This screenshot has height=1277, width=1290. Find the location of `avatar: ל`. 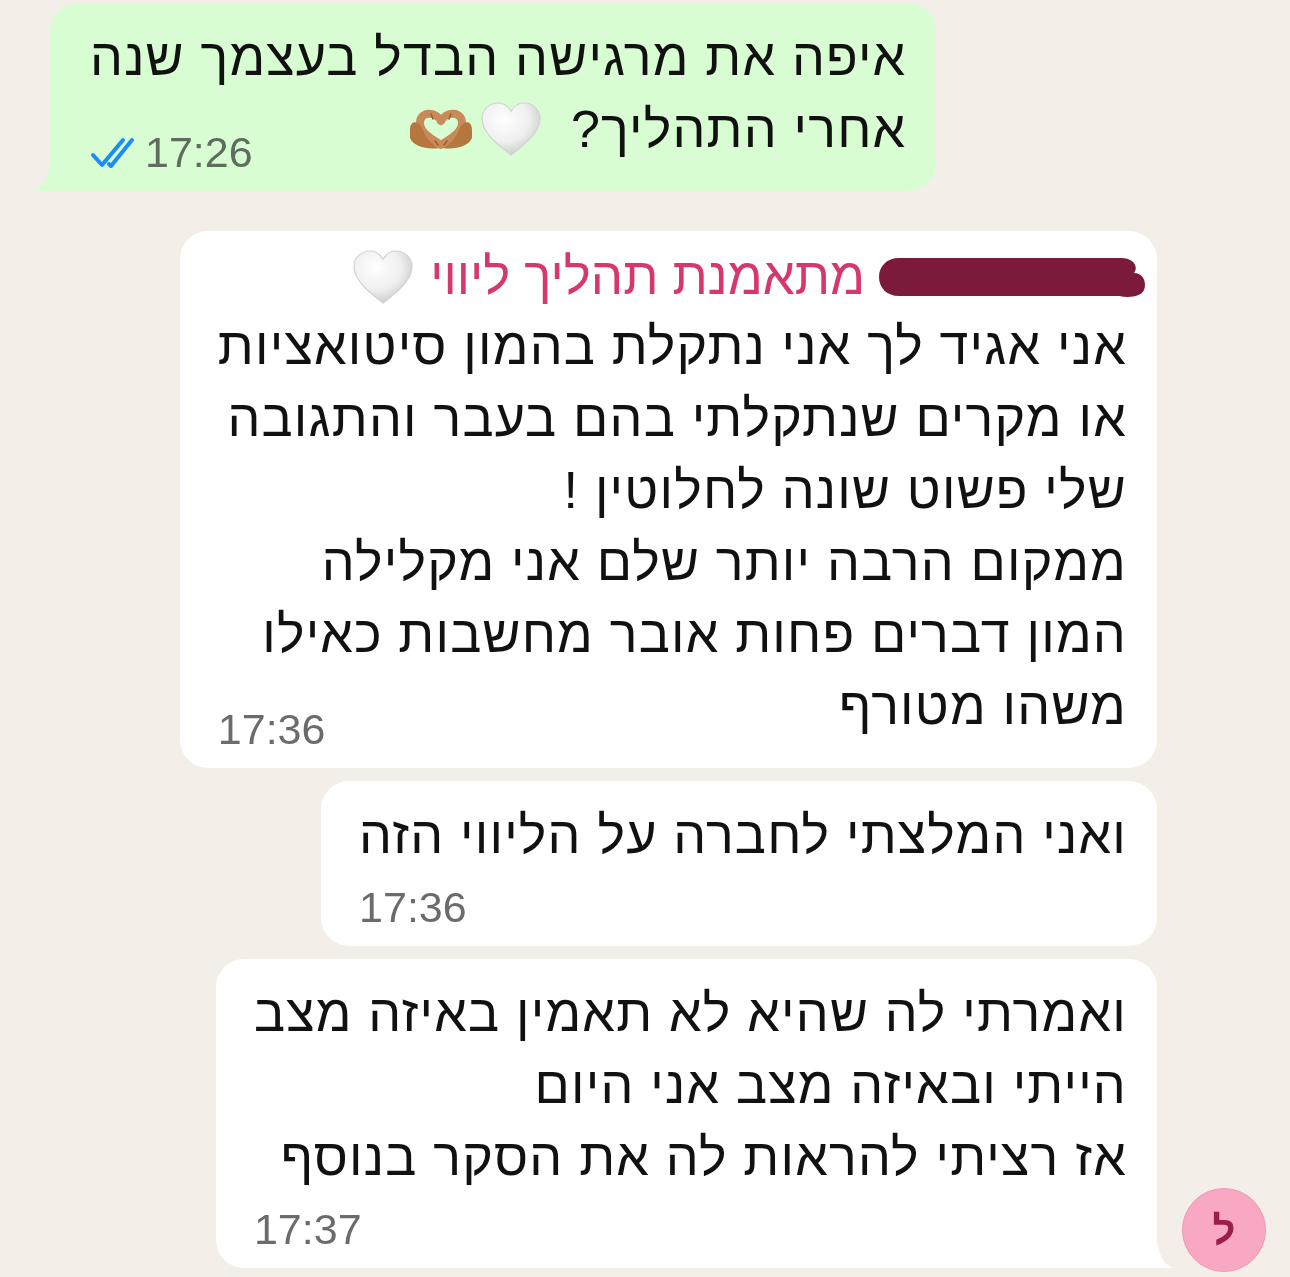

avatar: ל is located at coordinates (1224, 1230).